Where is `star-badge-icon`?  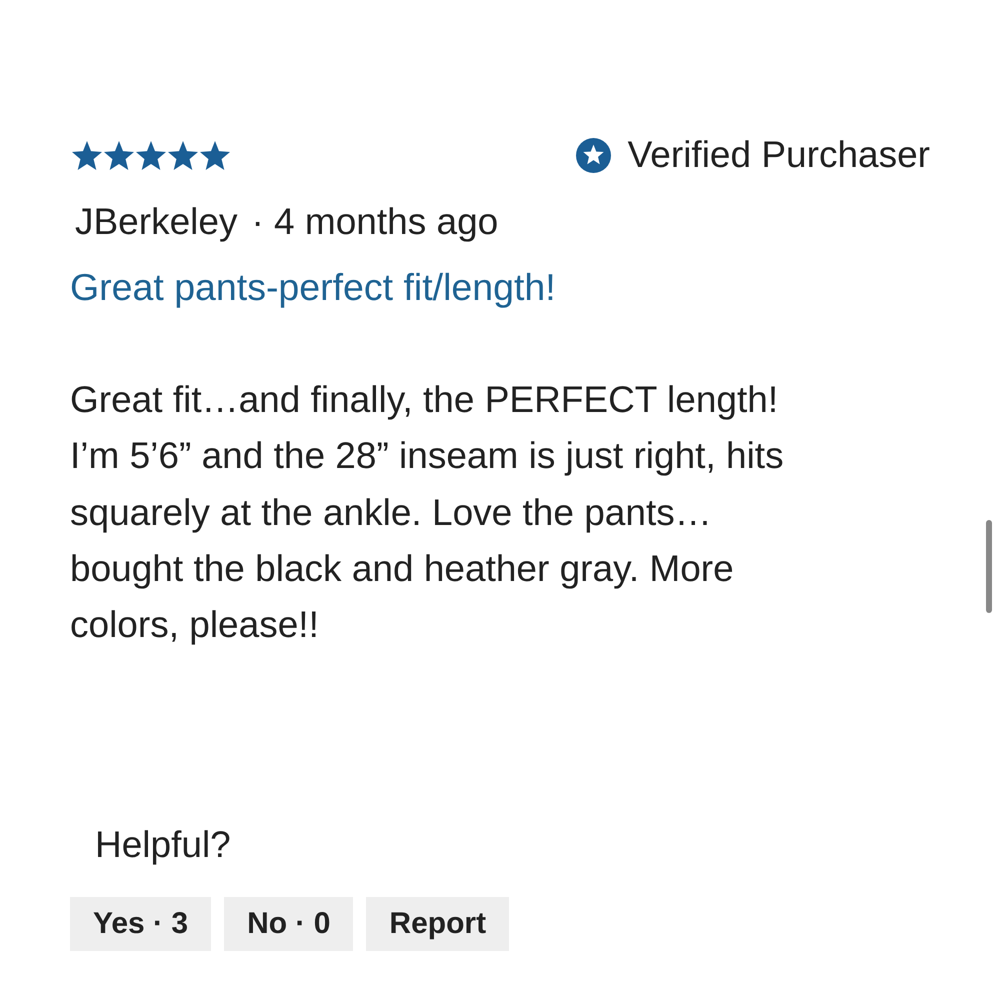 star-badge-icon is located at coordinates (593, 155).